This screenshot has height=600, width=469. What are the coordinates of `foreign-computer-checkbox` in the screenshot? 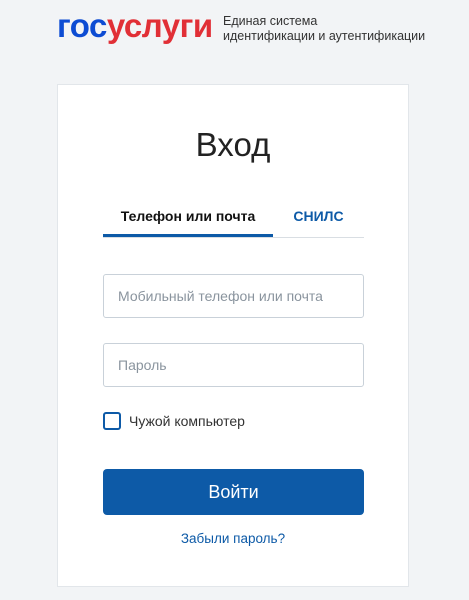 It's located at (112, 421).